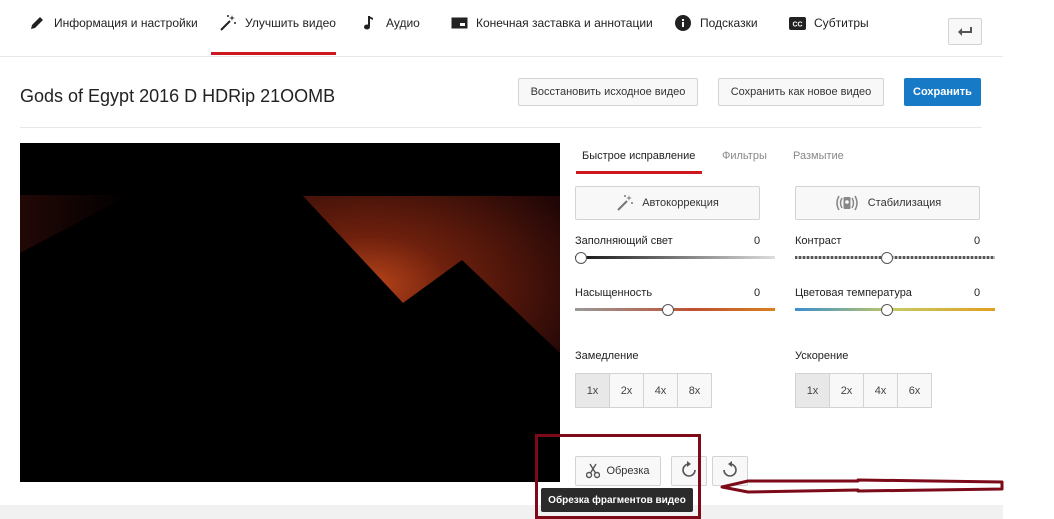  Describe the element at coordinates (390, 34) in the screenshot. I see `tab-audio: Аудио` at that location.